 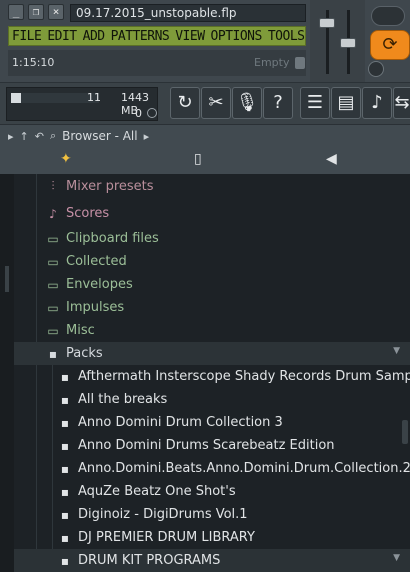 I want to click on waveform-icon, so click(x=152, y=113).